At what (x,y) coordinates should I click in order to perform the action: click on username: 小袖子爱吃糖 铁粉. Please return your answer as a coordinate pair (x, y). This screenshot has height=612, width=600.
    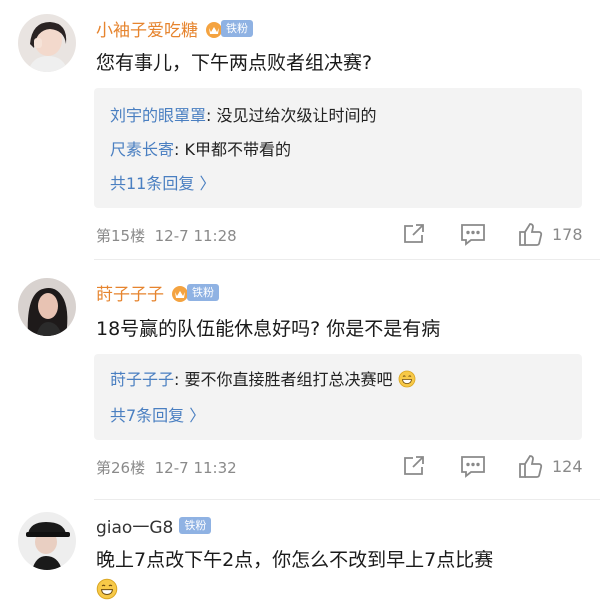
    Looking at the image, I should click on (174, 28).